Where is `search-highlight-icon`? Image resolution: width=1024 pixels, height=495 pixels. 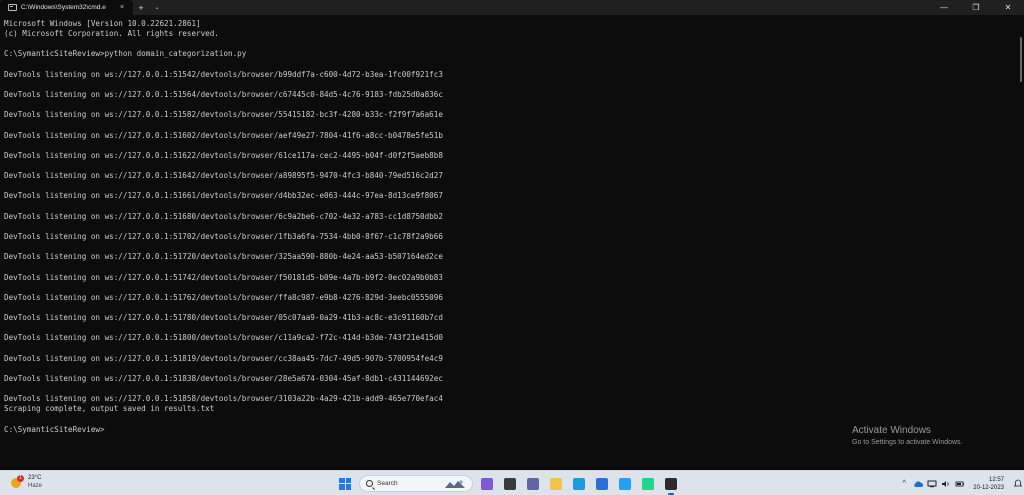 search-highlight-icon is located at coordinates (455, 484).